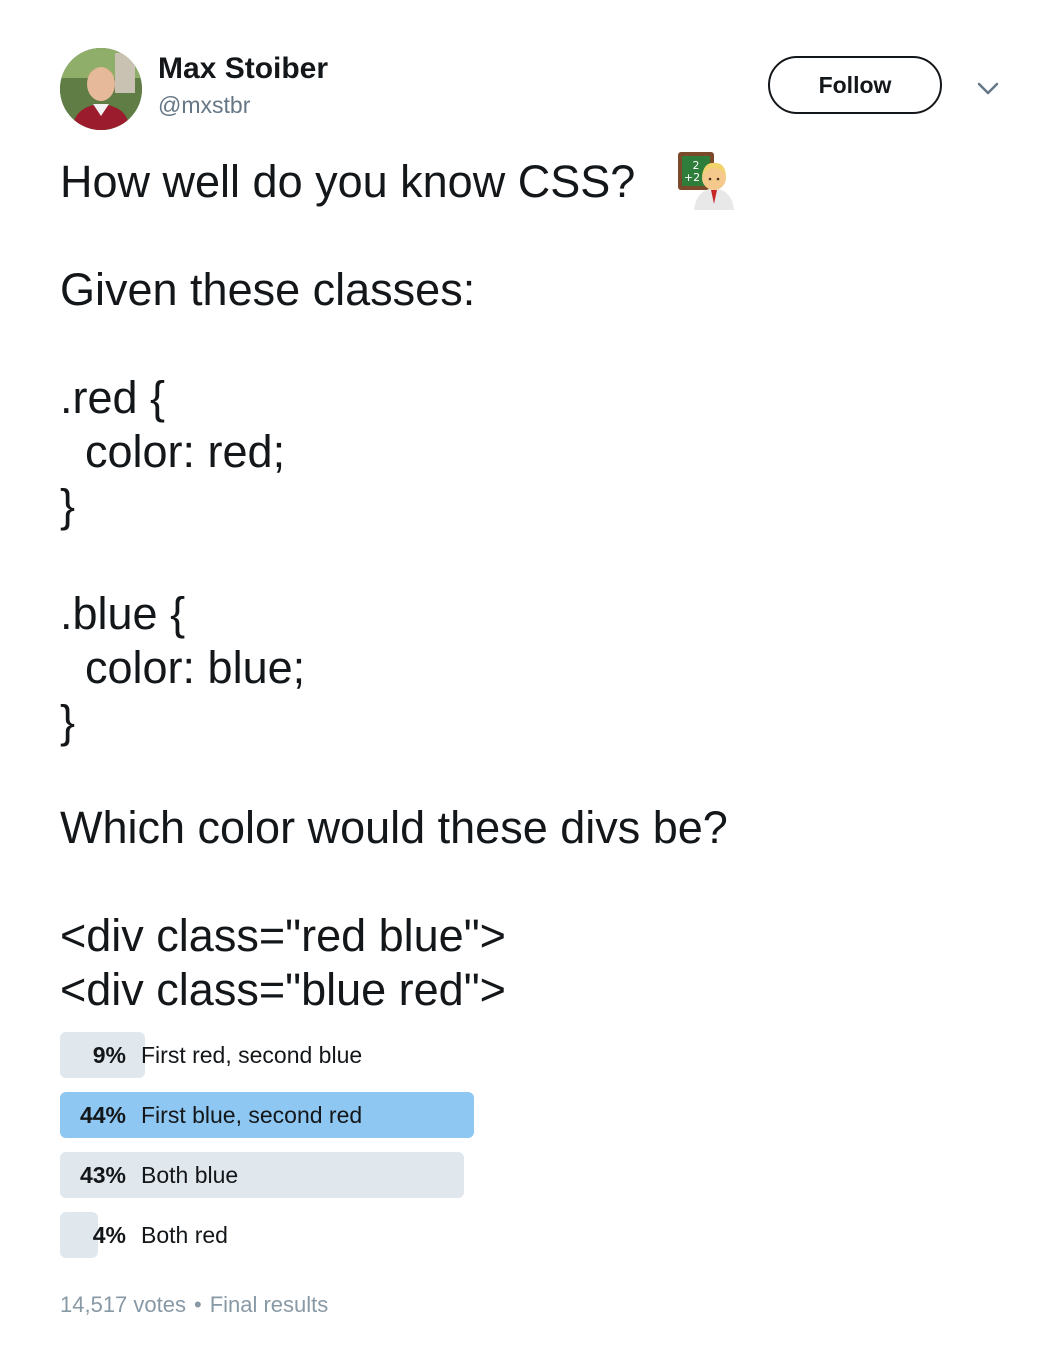  I want to click on tweet-line-red-open: .red {, so click(113, 397).